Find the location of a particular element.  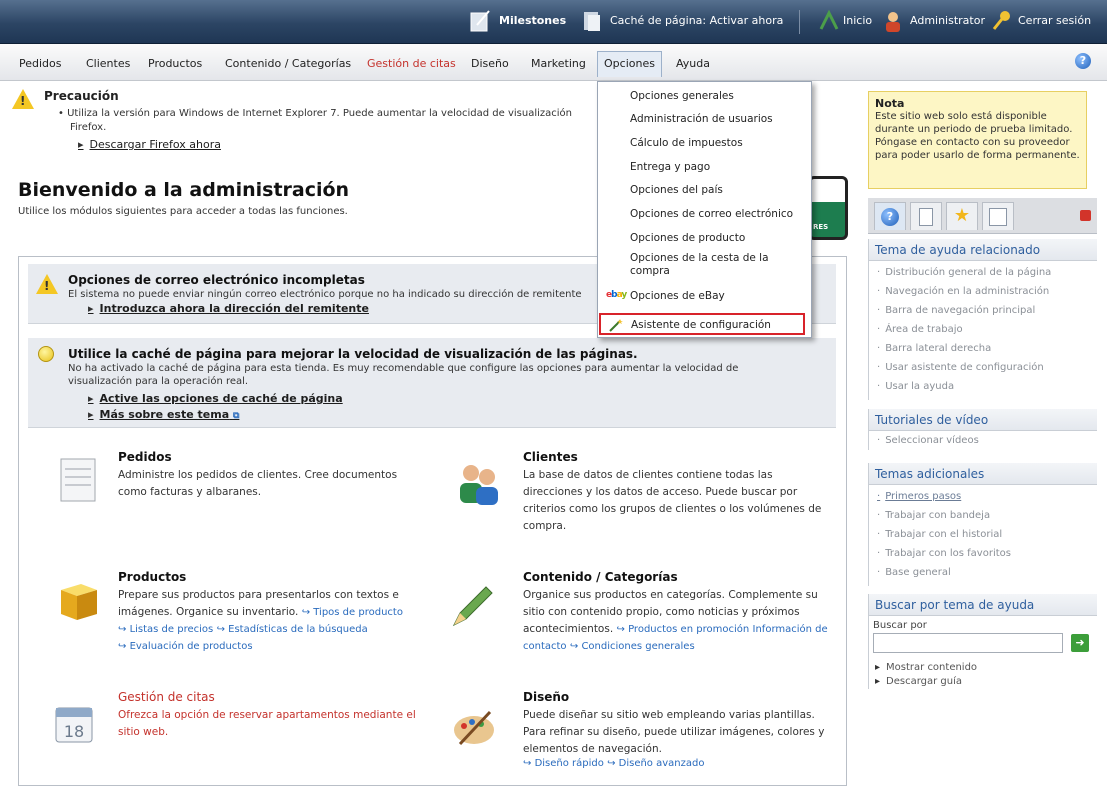

related-help-item: Barra de navegación principal is located at coordinates (983, 310).